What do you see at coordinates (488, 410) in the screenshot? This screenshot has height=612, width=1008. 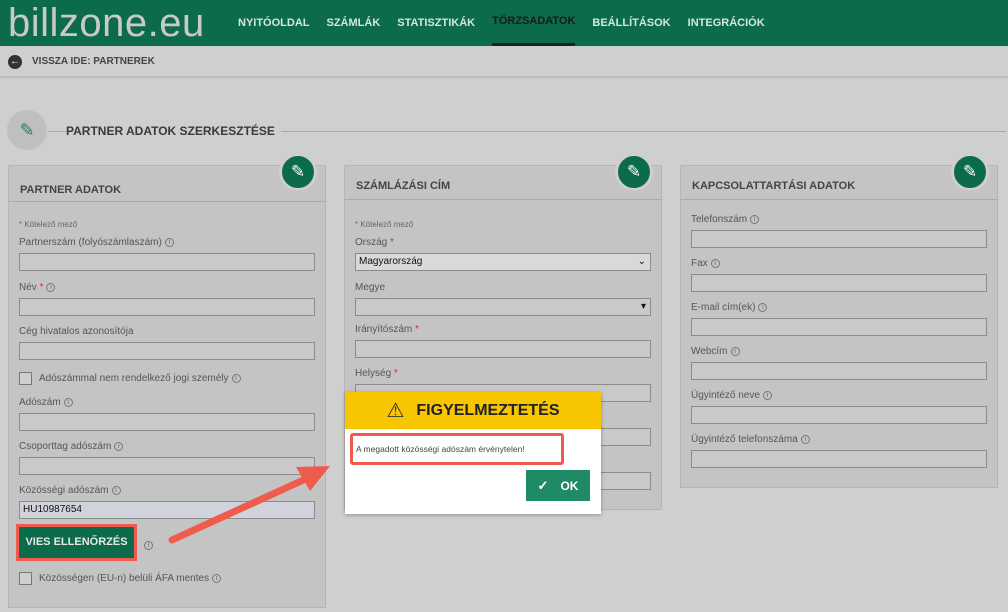 I see `modal-title: FIGYELMEZTETÉS` at bounding box center [488, 410].